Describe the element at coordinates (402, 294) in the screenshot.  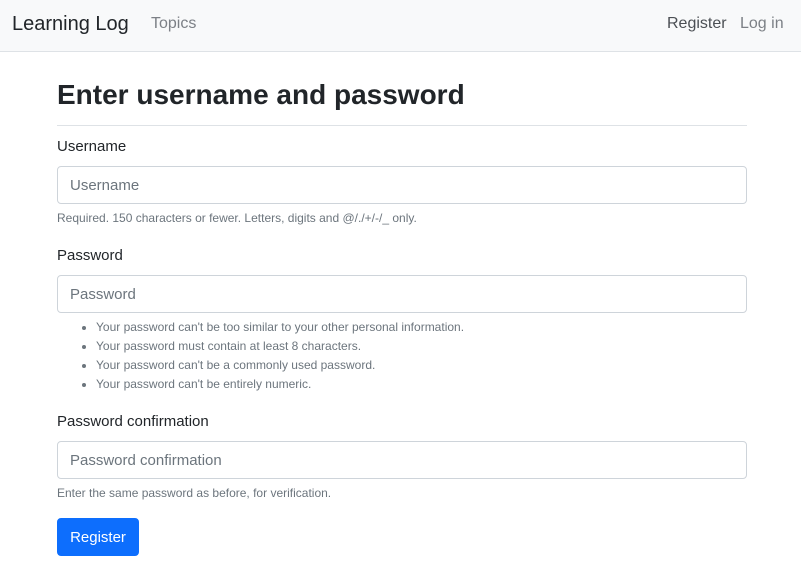
I see `password-input` at that location.